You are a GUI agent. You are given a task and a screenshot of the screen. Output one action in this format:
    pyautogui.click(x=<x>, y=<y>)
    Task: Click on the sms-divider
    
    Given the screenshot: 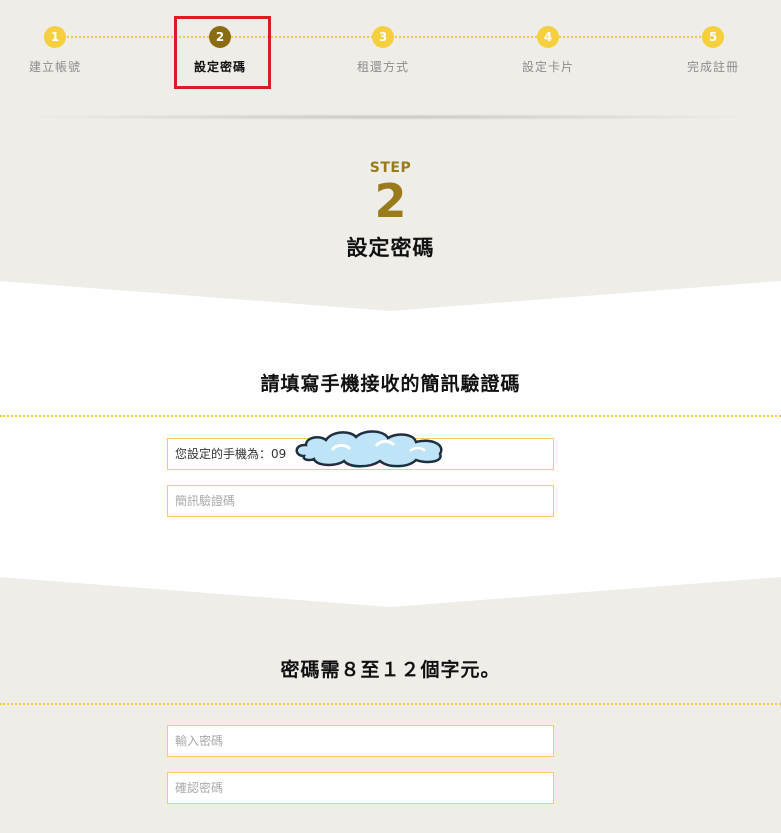 What is the action you would take?
    pyautogui.click(x=390, y=416)
    